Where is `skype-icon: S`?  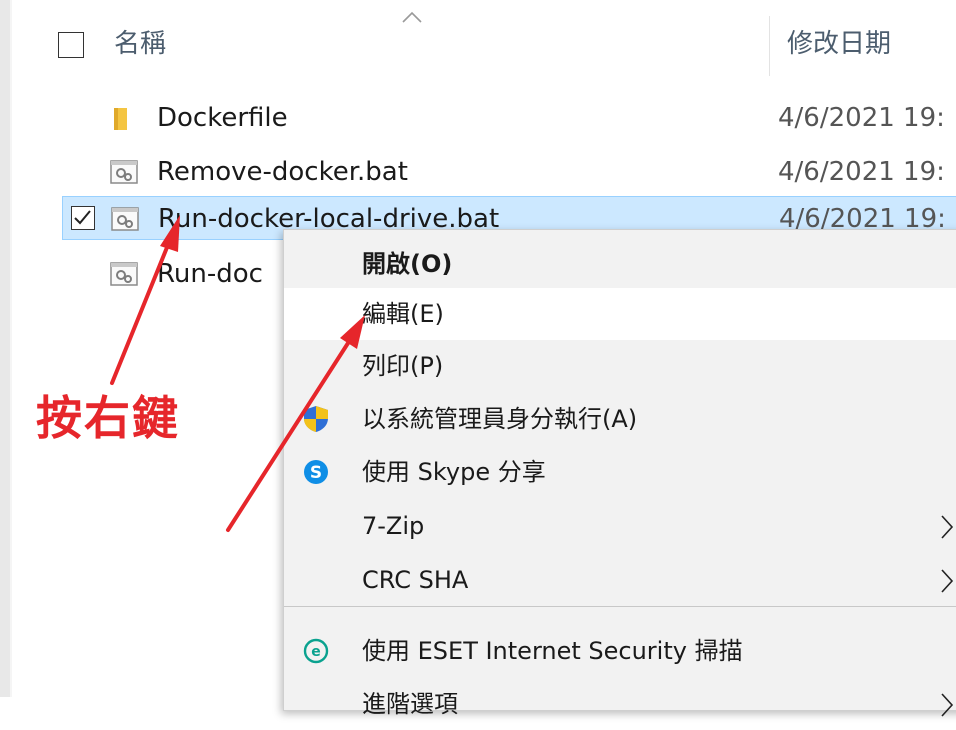 skype-icon: S is located at coordinates (316, 472).